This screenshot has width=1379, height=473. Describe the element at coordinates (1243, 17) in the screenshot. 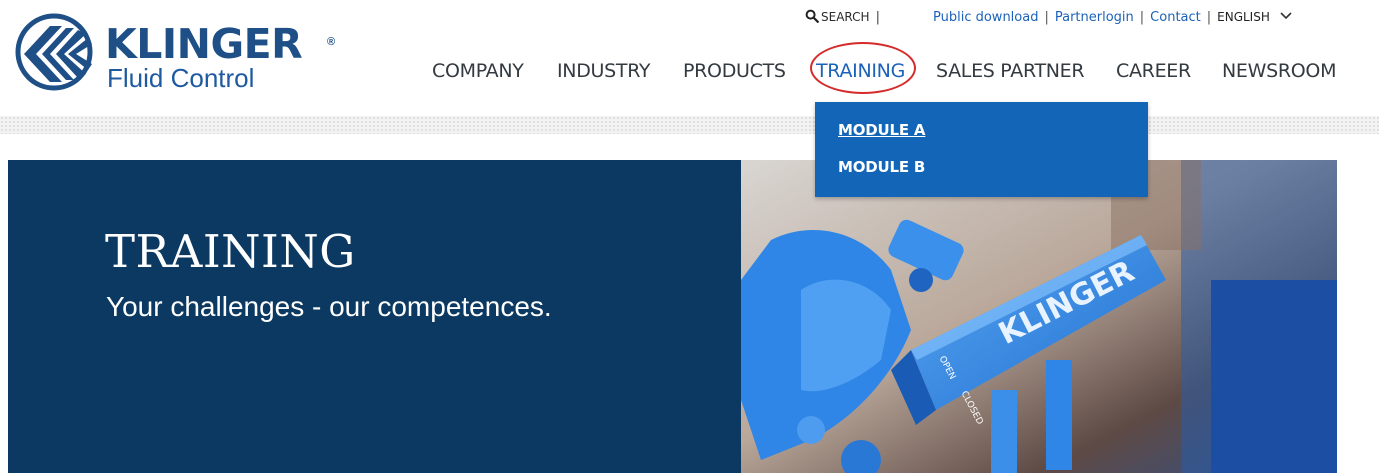

I see `language-label: ENGLISH` at that location.